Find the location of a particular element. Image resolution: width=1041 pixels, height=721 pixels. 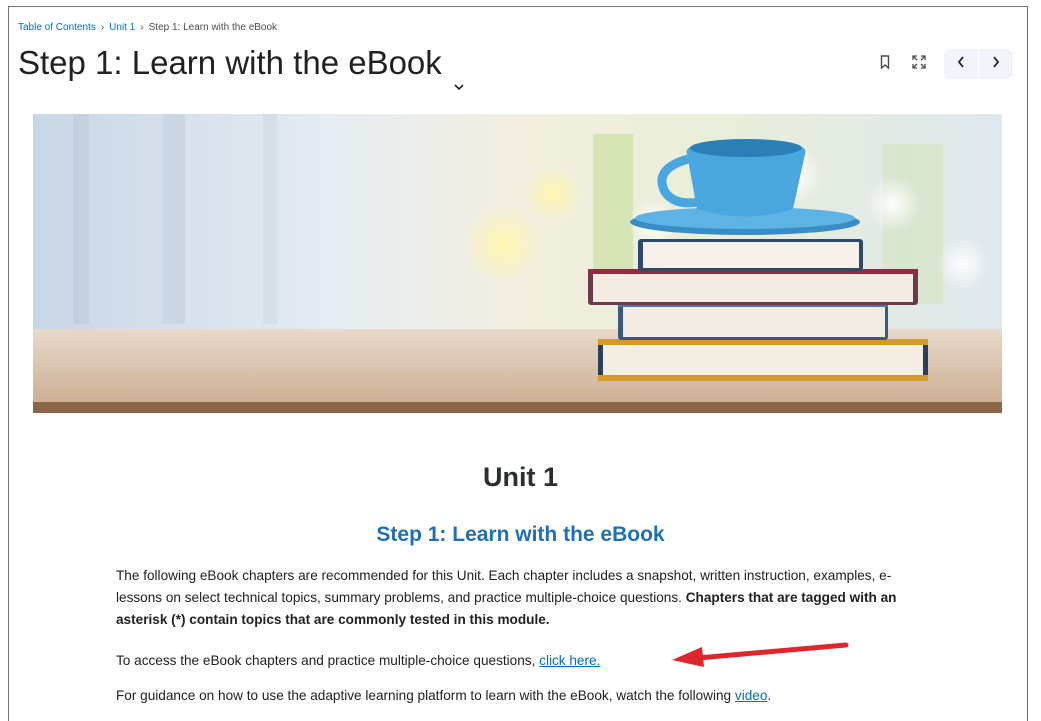

step-heading: Step 1: Learn with the eBook is located at coordinates (520, 534).